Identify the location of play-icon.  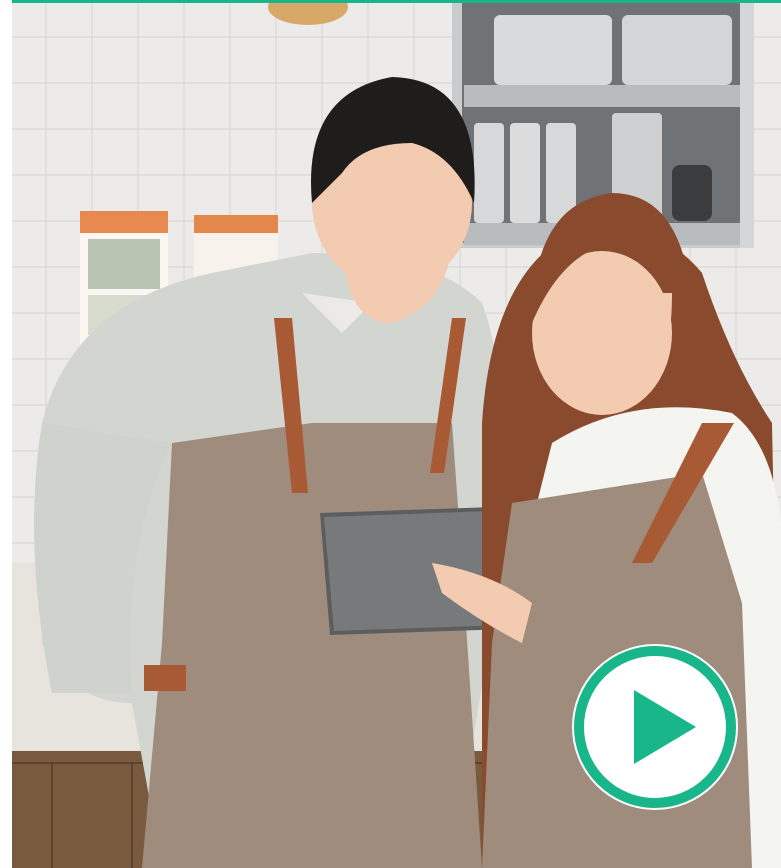
(655, 727).